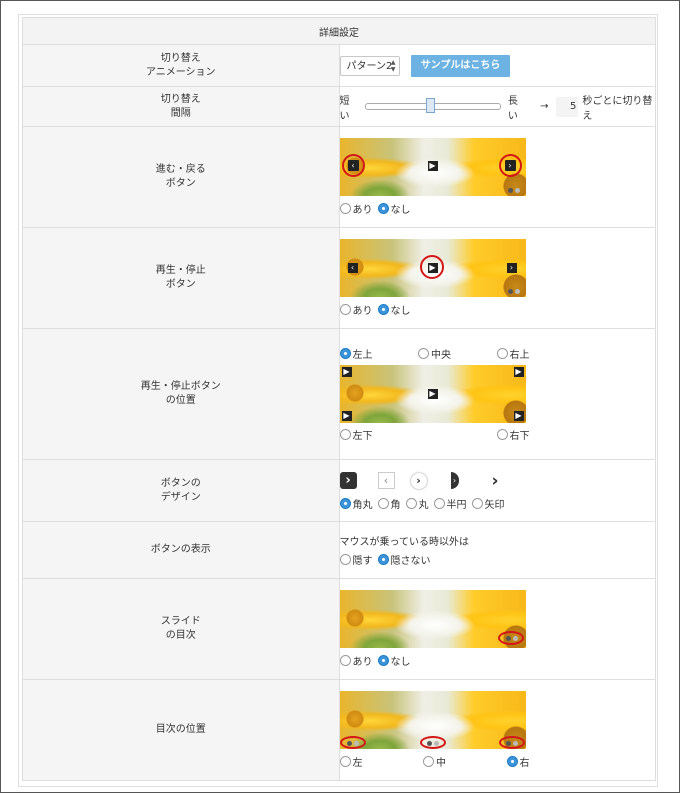 The width and height of the screenshot is (680, 793). I want to click on preview-image-index, so click(432, 619).